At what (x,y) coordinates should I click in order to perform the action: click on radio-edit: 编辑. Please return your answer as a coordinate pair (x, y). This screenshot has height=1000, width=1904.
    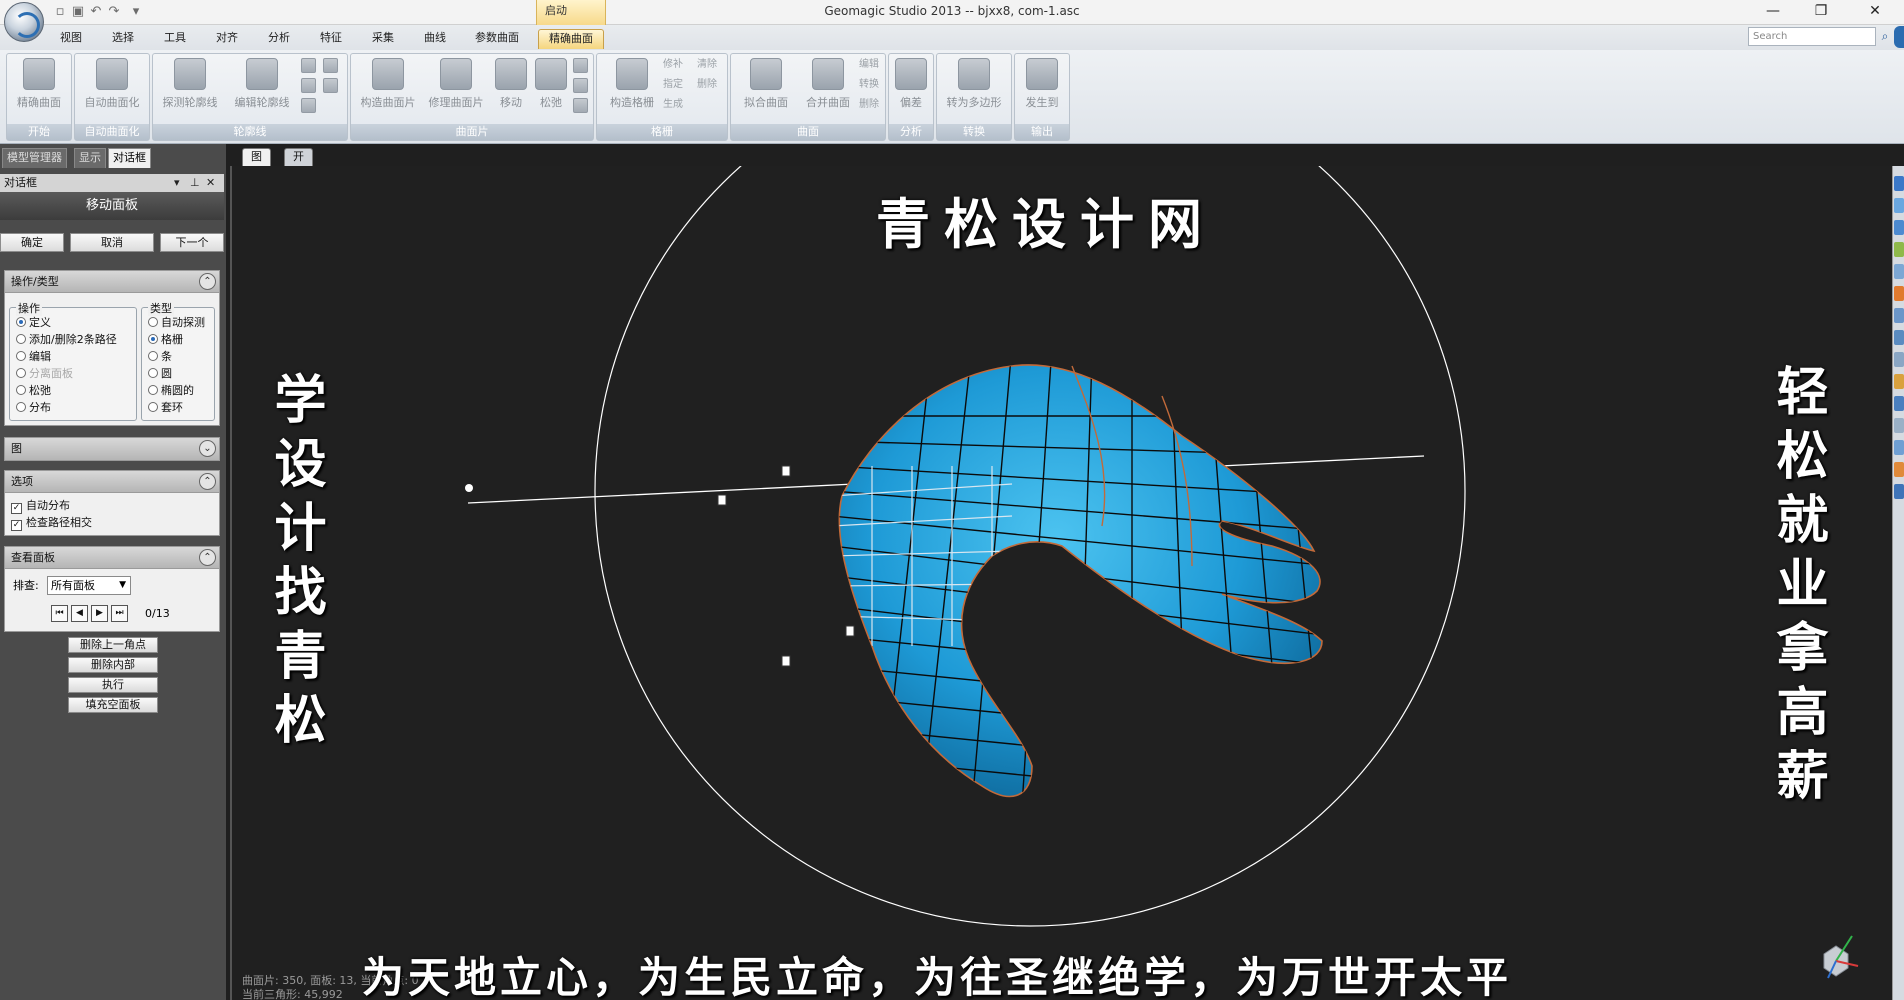
    Looking at the image, I should click on (33, 357).